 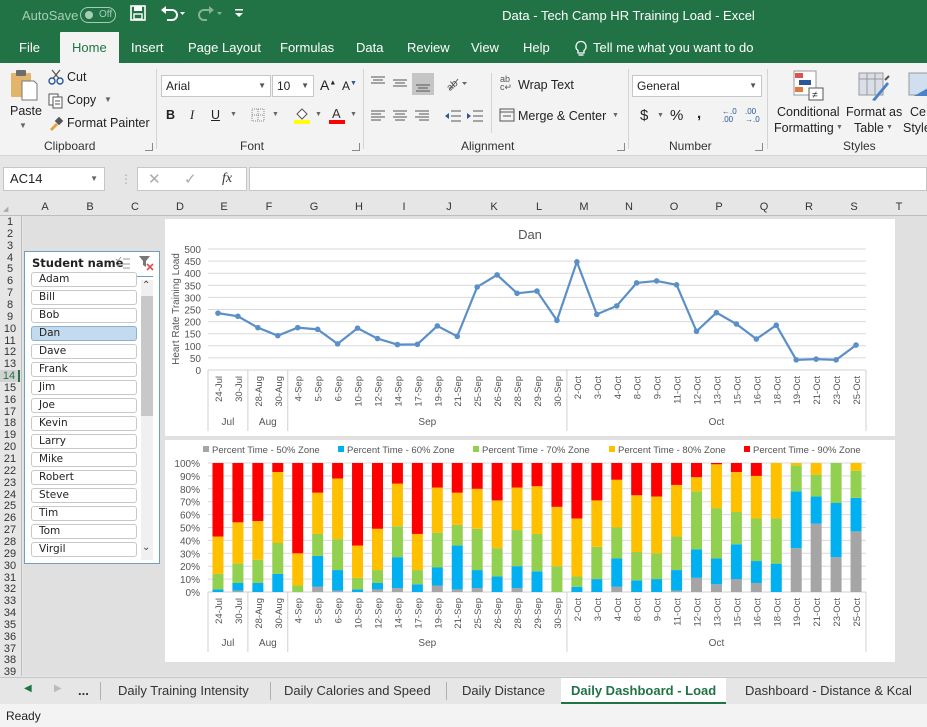 I want to click on row-header-14: 14, so click(x=10, y=376).